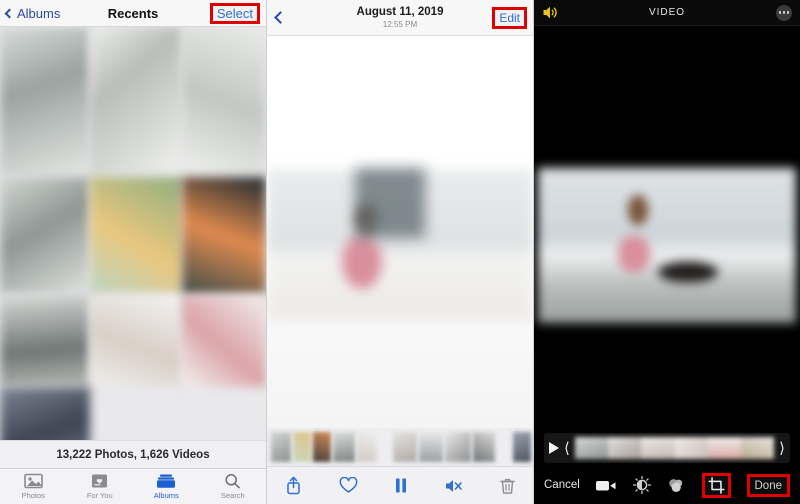 The height and width of the screenshot is (504, 800). Describe the element at coordinates (166, 481) in the screenshot. I see `albums-icon` at that location.